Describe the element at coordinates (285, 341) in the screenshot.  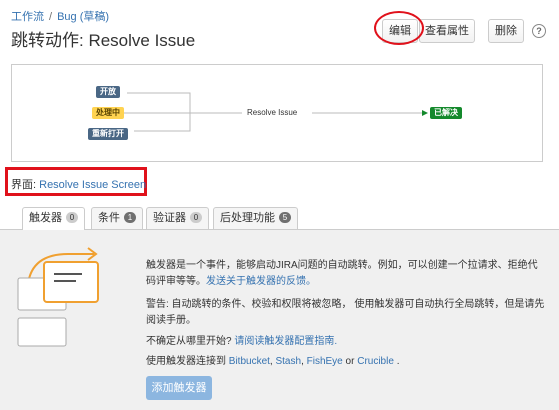
I see `config-guide-link: 请阅读触发器配置指南.` at that location.